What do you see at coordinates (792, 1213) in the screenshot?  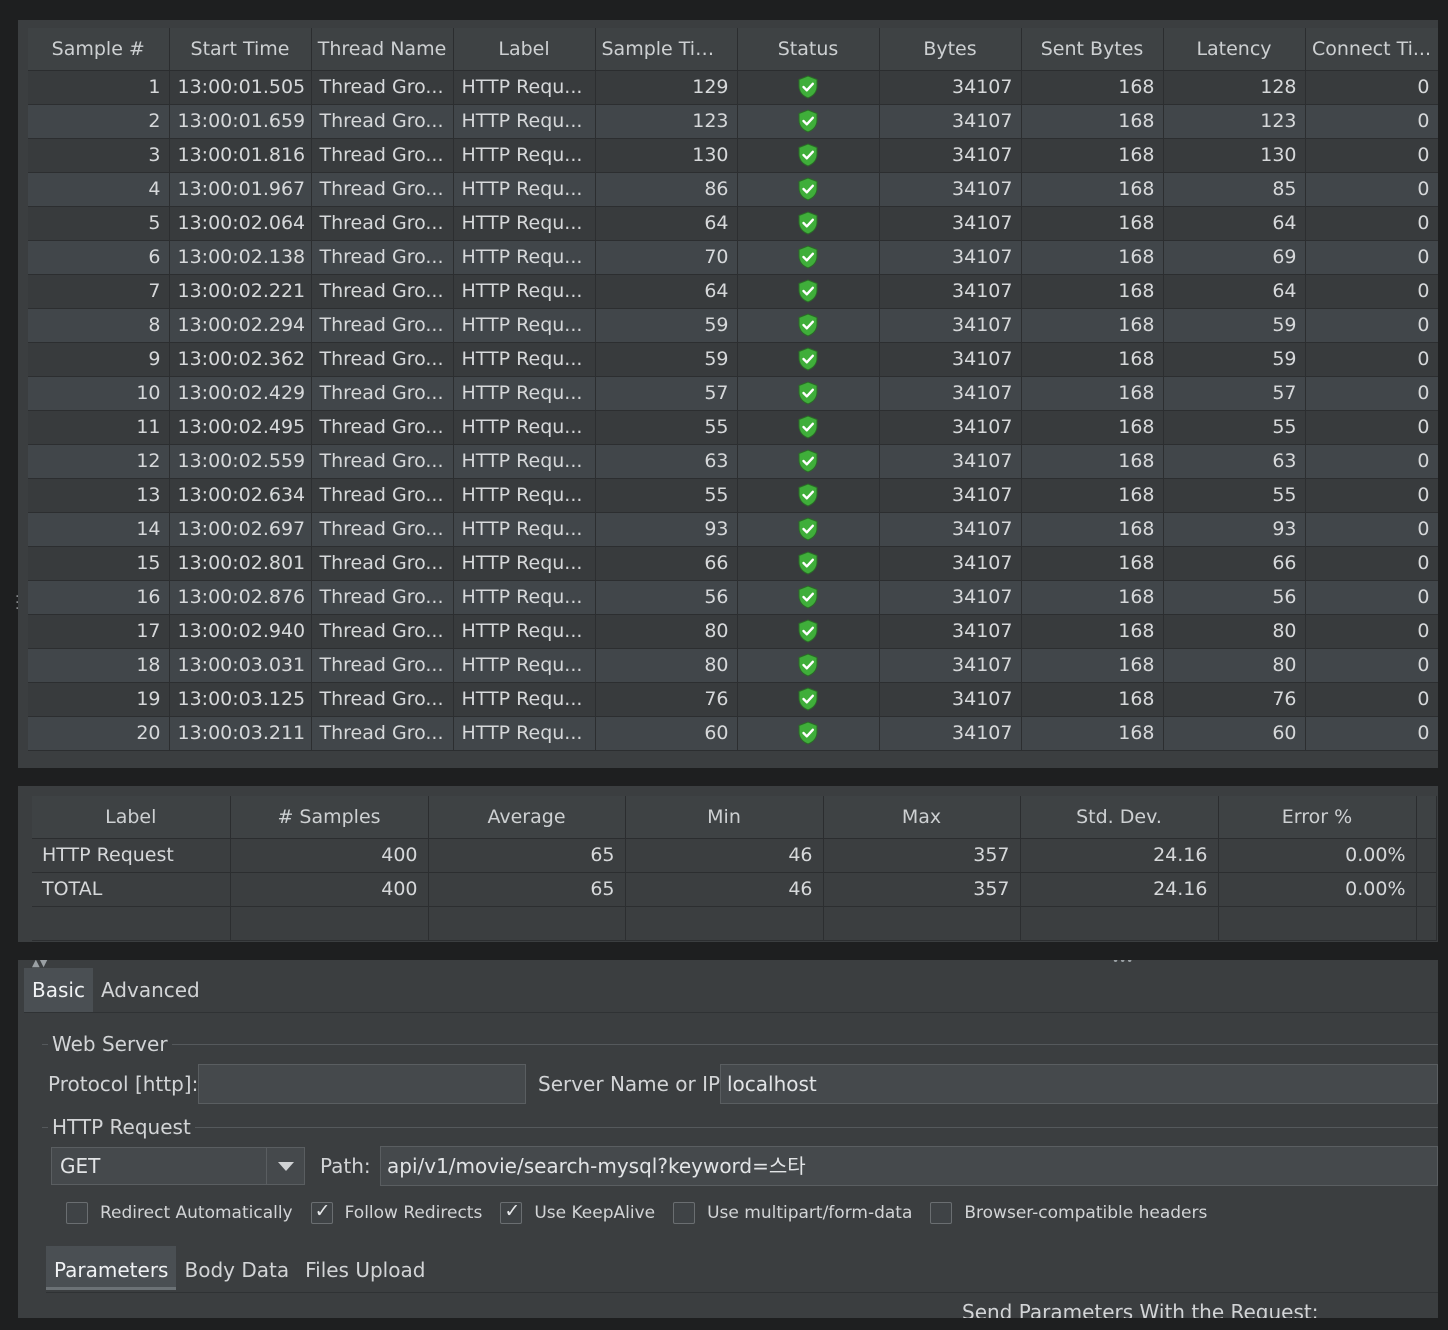 I see `checkbox-option: Use multipart/form-data` at bounding box center [792, 1213].